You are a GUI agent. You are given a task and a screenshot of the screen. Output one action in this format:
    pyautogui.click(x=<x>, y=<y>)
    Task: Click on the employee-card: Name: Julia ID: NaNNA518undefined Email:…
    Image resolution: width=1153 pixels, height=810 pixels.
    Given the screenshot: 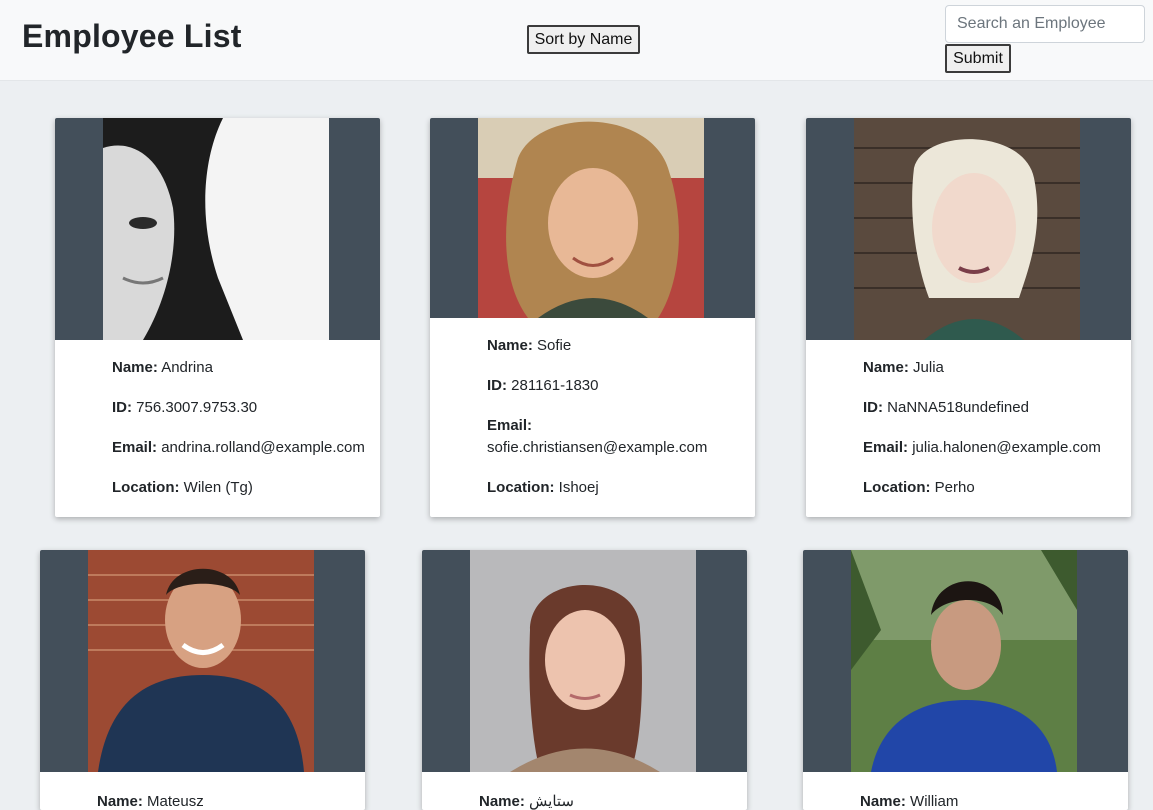 What is the action you would take?
    pyautogui.click(x=968, y=317)
    